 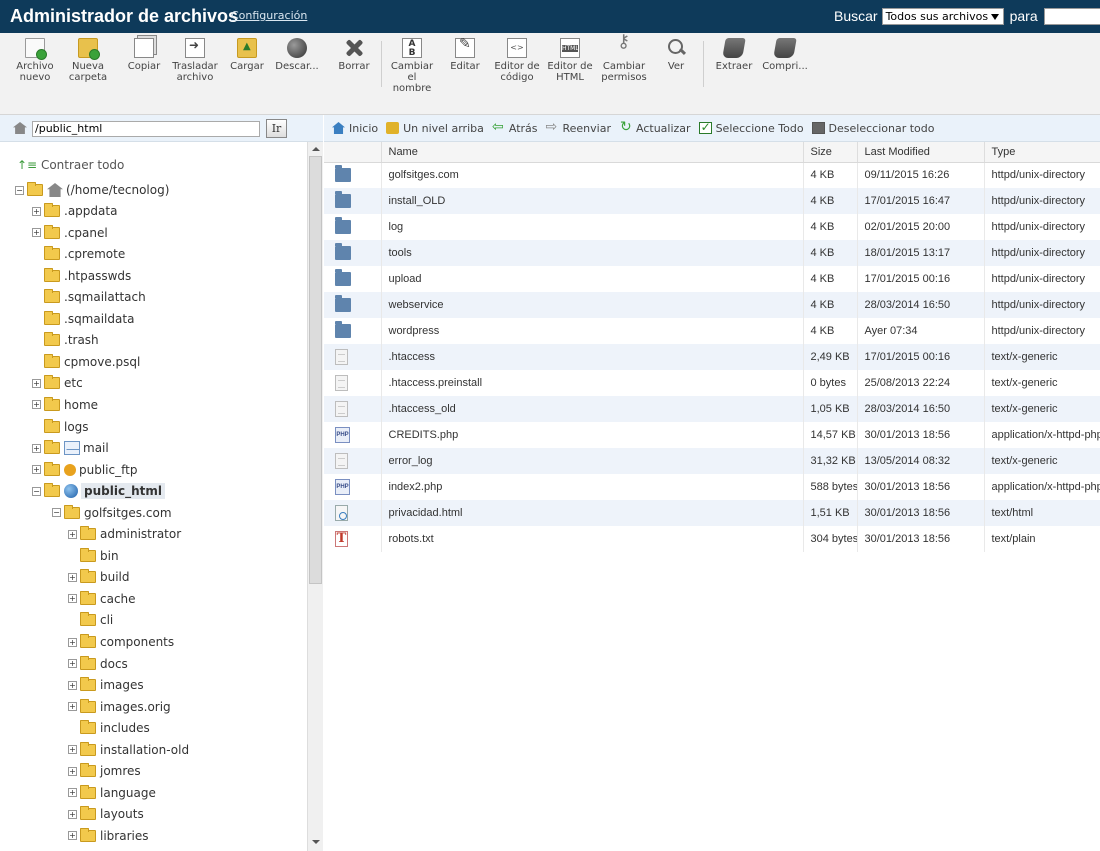 I want to click on column-header-name: Name, so click(x=591, y=152).